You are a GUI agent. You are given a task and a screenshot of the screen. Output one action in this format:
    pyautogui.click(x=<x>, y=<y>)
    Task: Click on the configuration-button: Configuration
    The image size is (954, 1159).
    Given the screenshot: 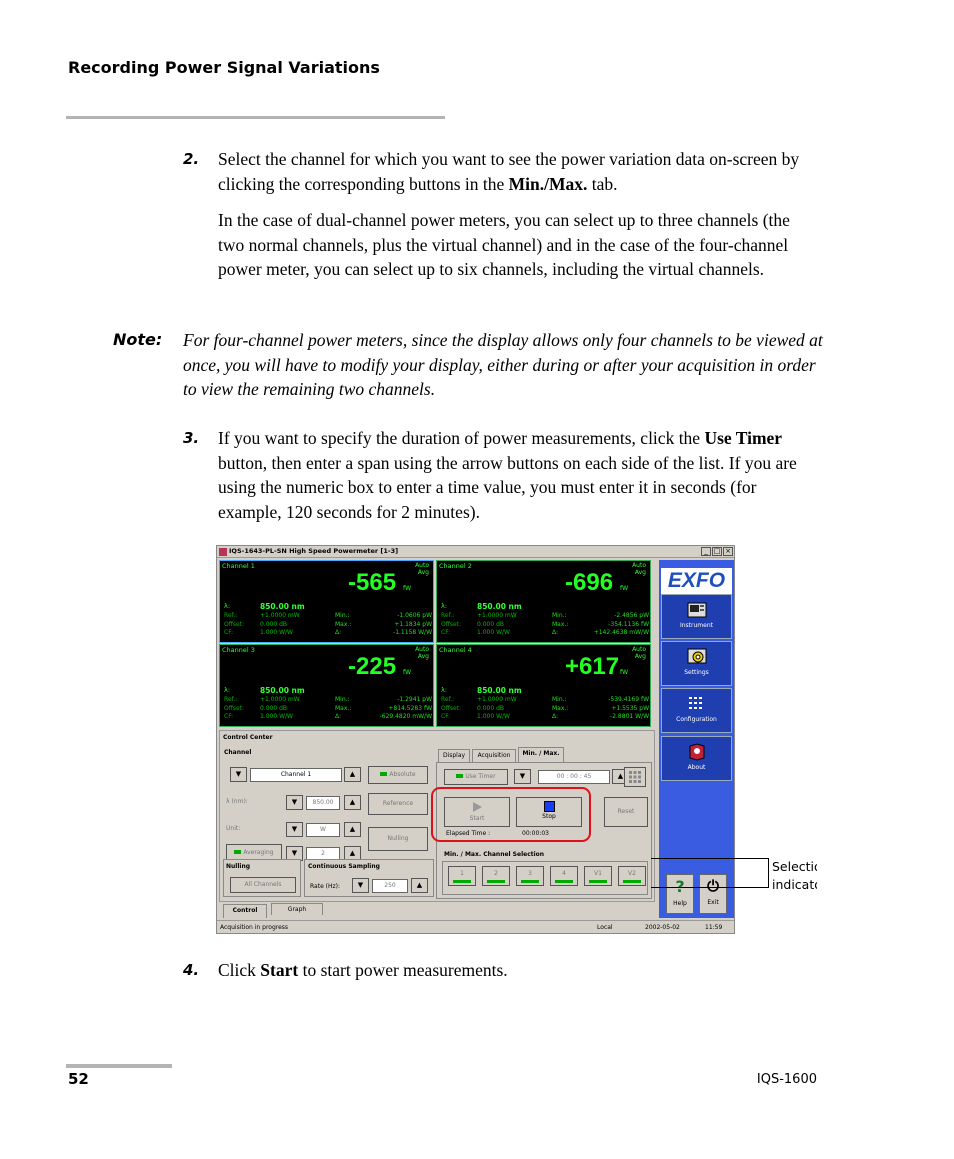 What is the action you would take?
    pyautogui.click(x=696, y=710)
    